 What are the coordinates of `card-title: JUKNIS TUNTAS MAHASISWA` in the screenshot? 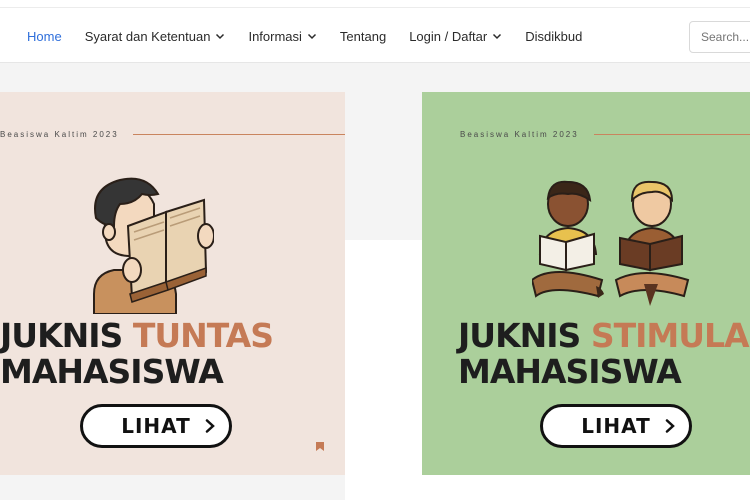 It's located at (137, 353).